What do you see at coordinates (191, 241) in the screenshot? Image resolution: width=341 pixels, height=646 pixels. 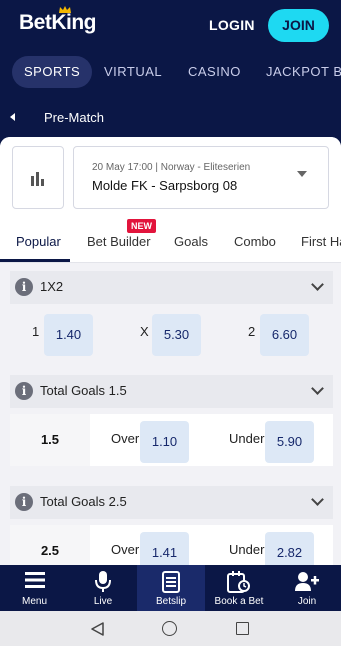 I see `tab-goals: Goals` at bounding box center [191, 241].